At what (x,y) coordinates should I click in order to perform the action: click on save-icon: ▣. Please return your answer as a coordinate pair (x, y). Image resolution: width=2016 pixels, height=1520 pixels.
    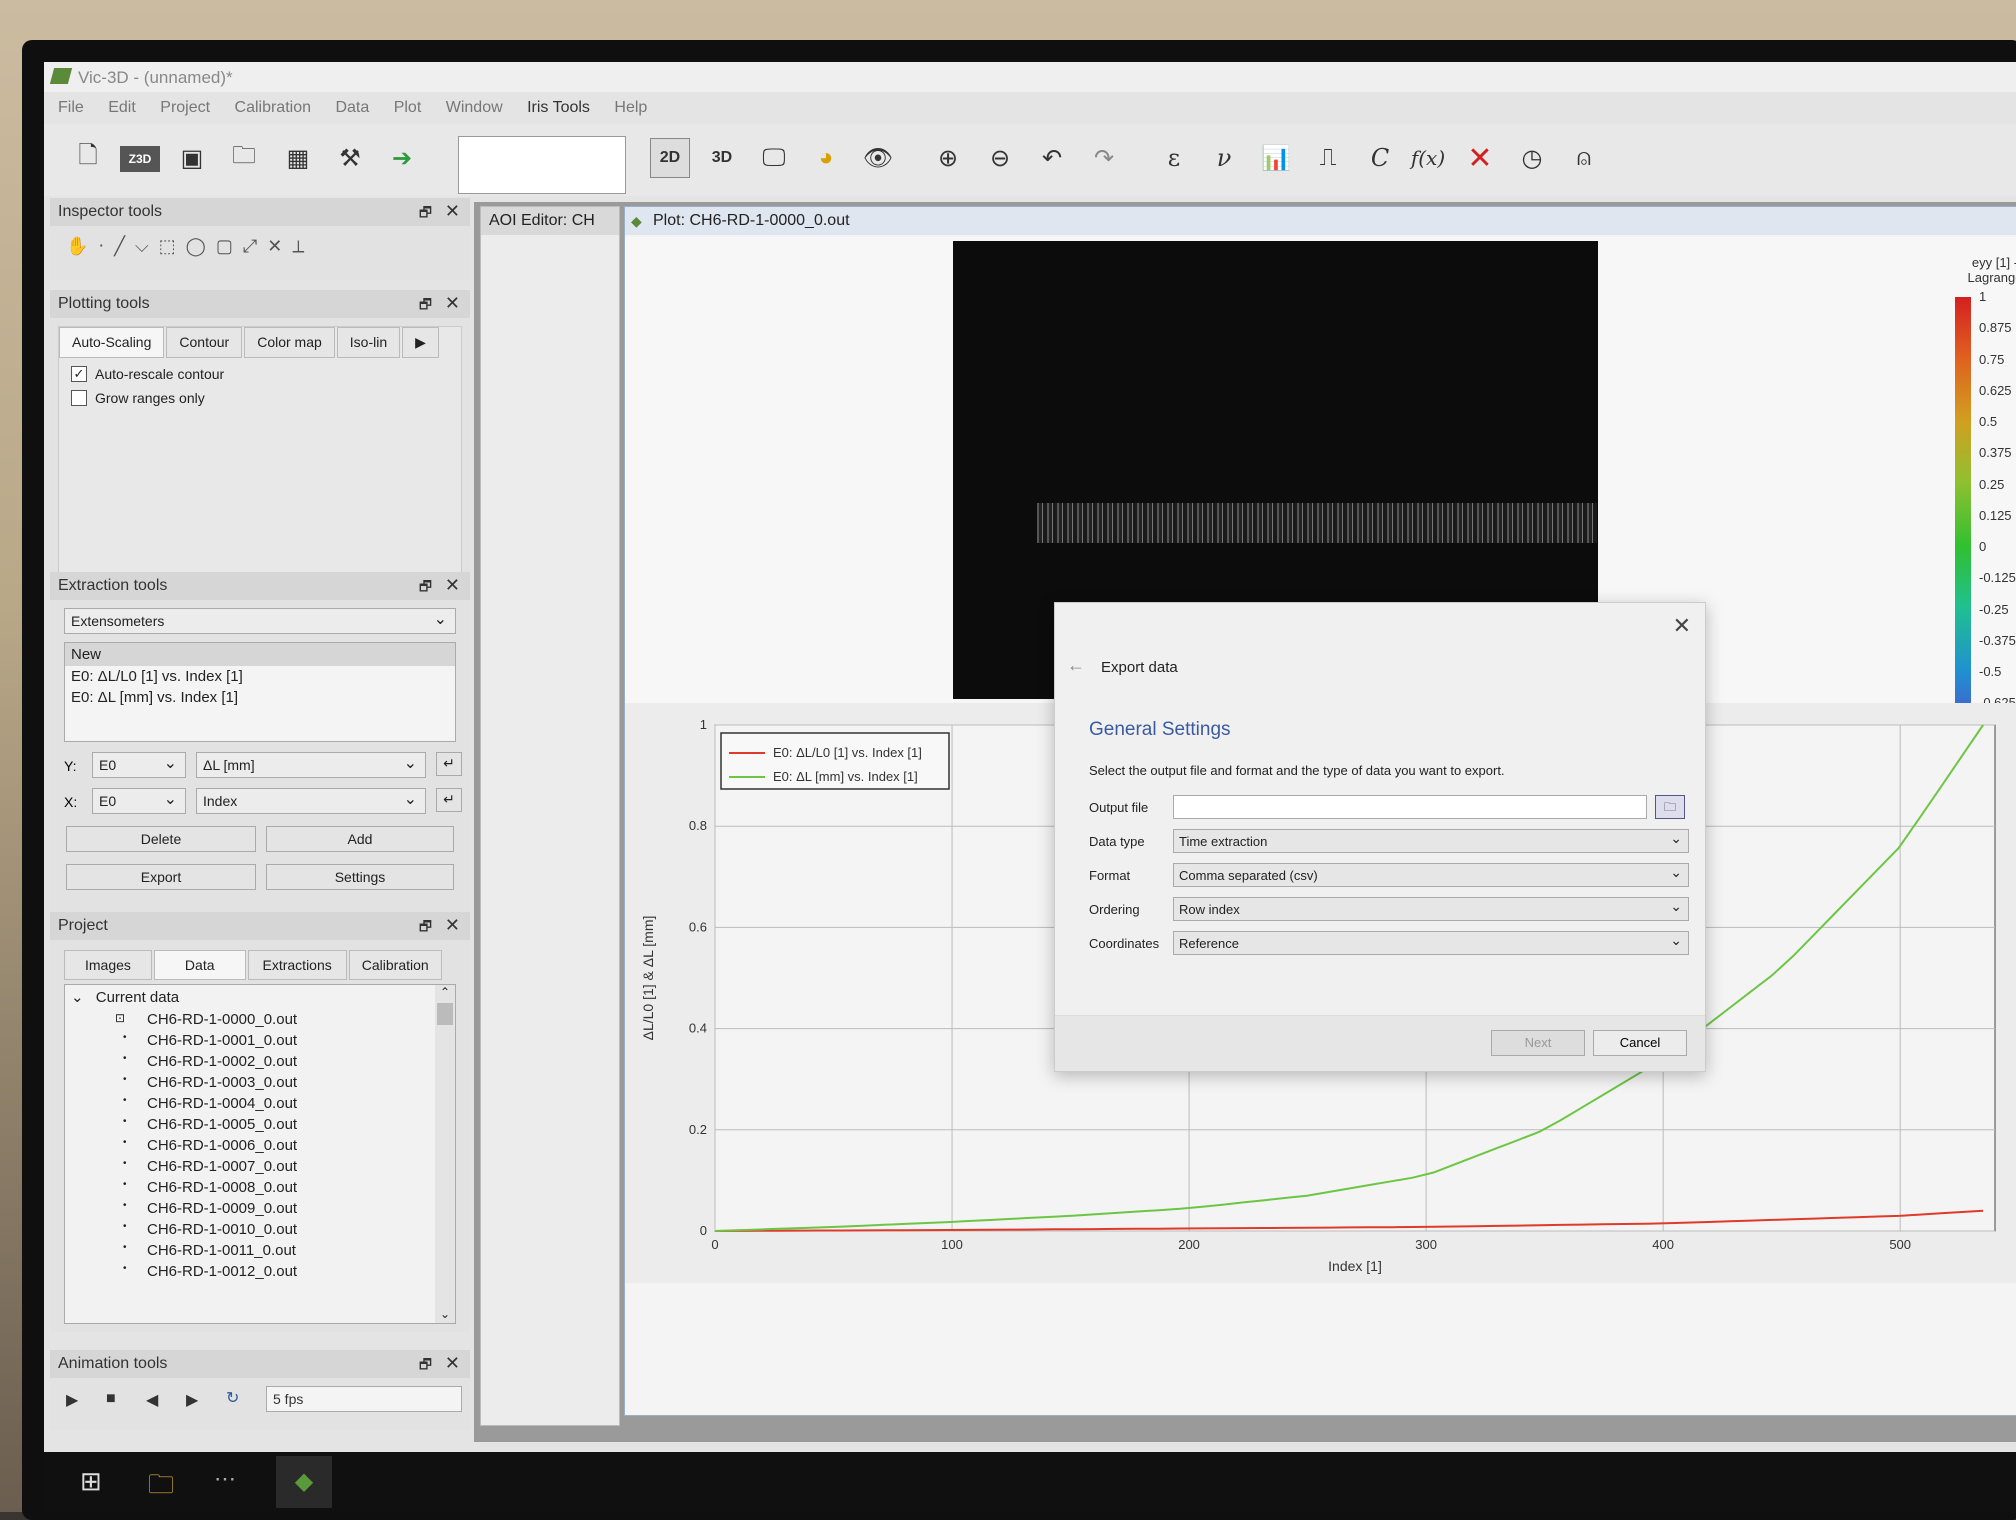
    Looking at the image, I should click on (192, 158).